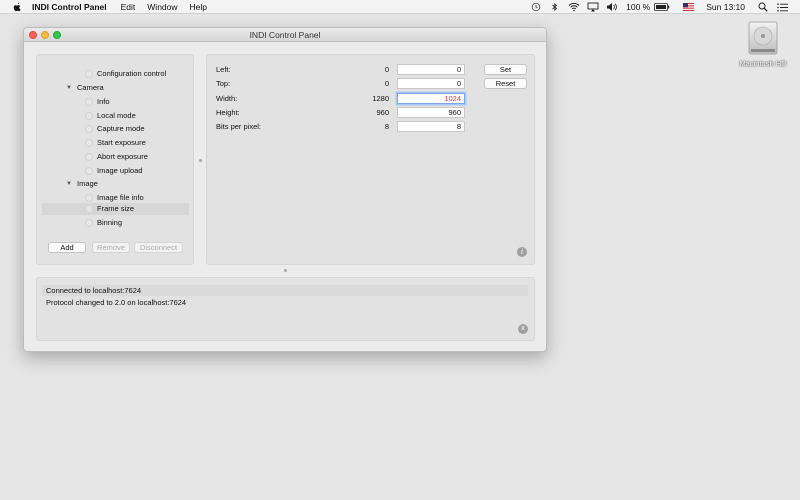 The width and height of the screenshot is (800, 500). What do you see at coordinates (158, 247) in the screenshot?
I see `disconnect-button: Disconnect` at bounding box center [158, 247].